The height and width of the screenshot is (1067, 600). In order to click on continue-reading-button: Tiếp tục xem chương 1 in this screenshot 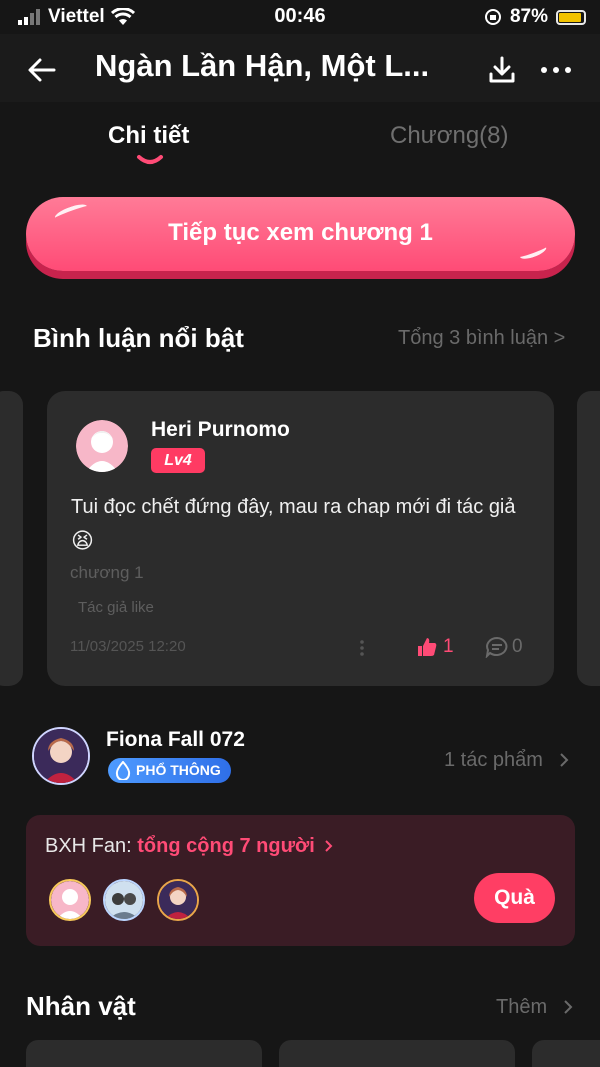, I will do `click(300, 234)`.